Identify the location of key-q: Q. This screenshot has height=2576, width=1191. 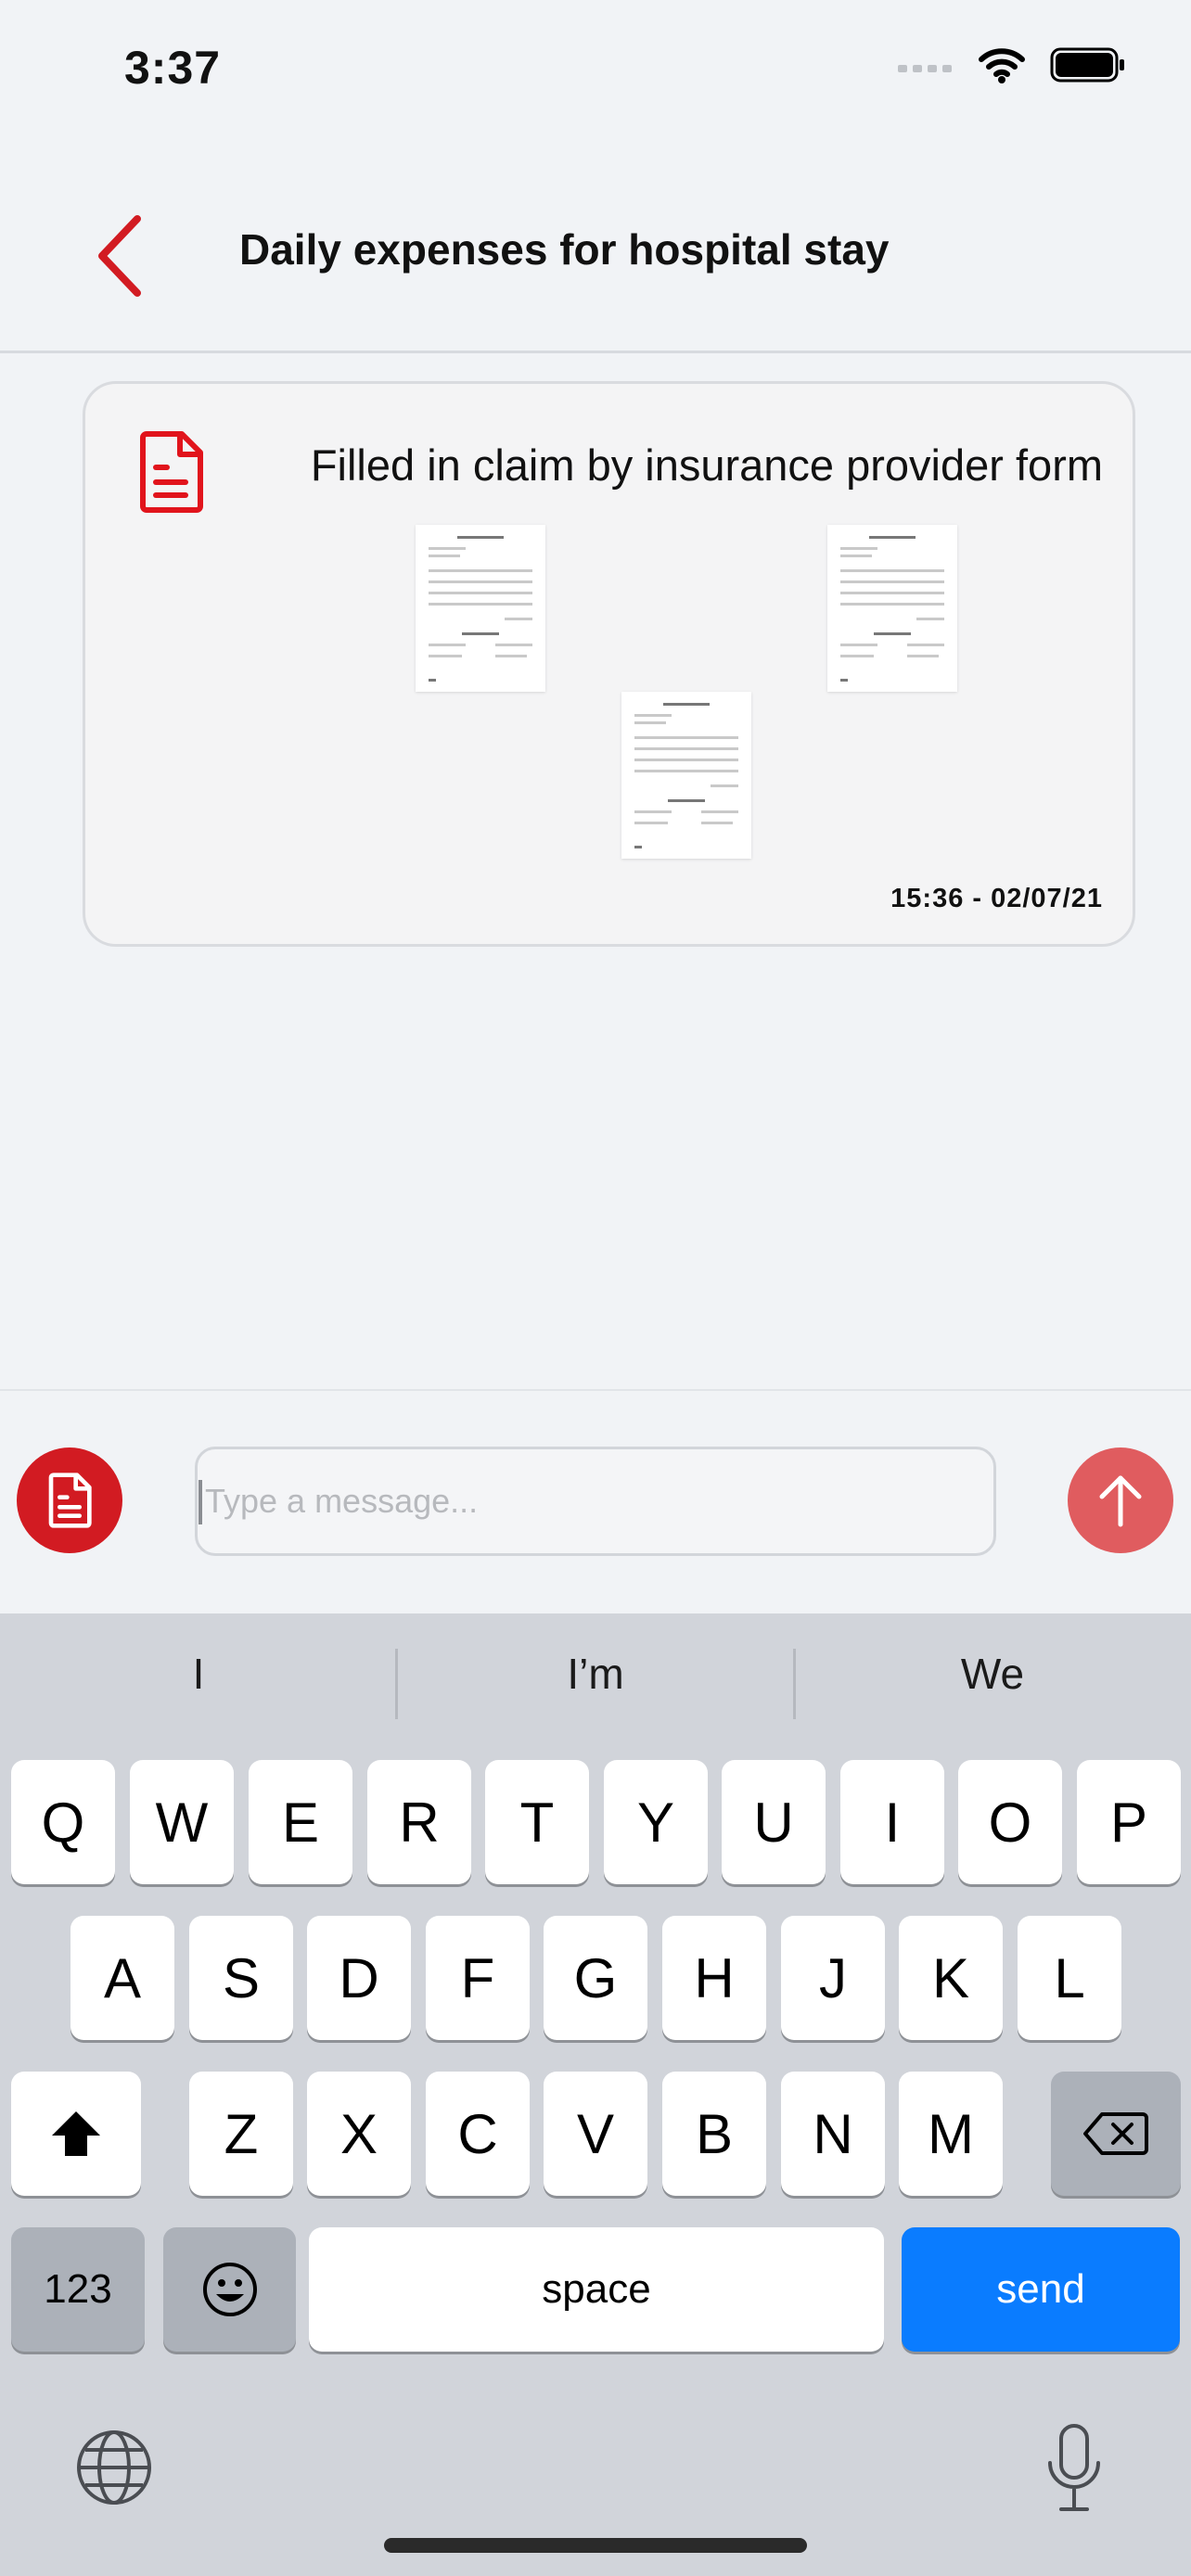
(63, 1822).